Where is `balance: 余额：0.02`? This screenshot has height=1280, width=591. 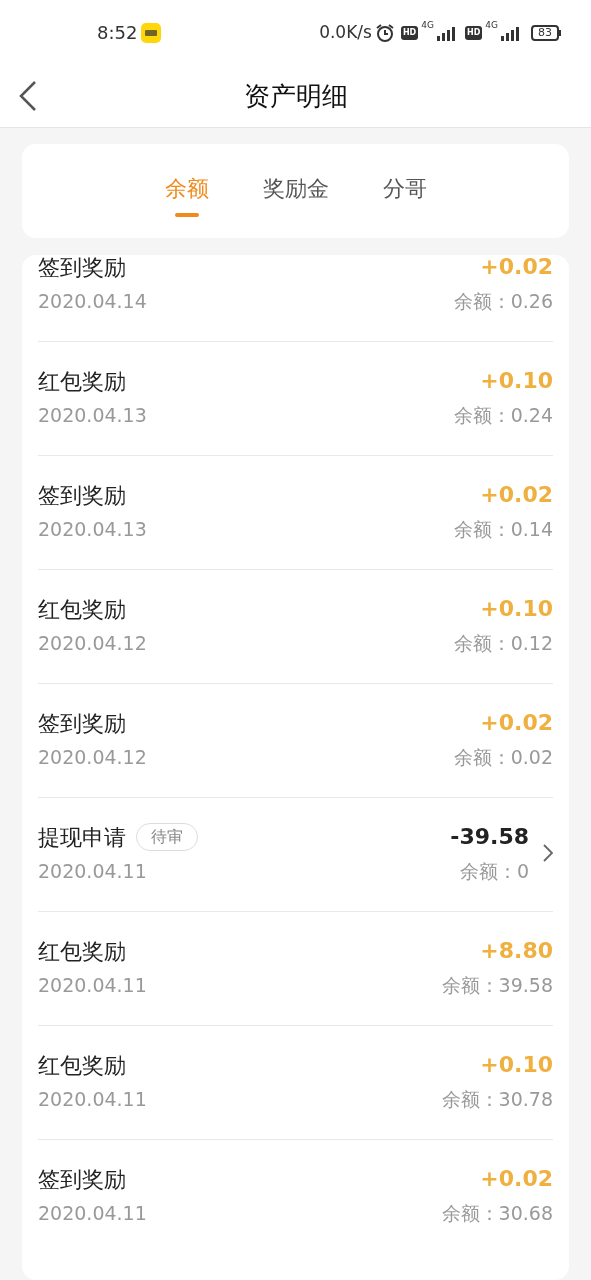 balance: 余额：0.02 is located at coordinates (503, 757).